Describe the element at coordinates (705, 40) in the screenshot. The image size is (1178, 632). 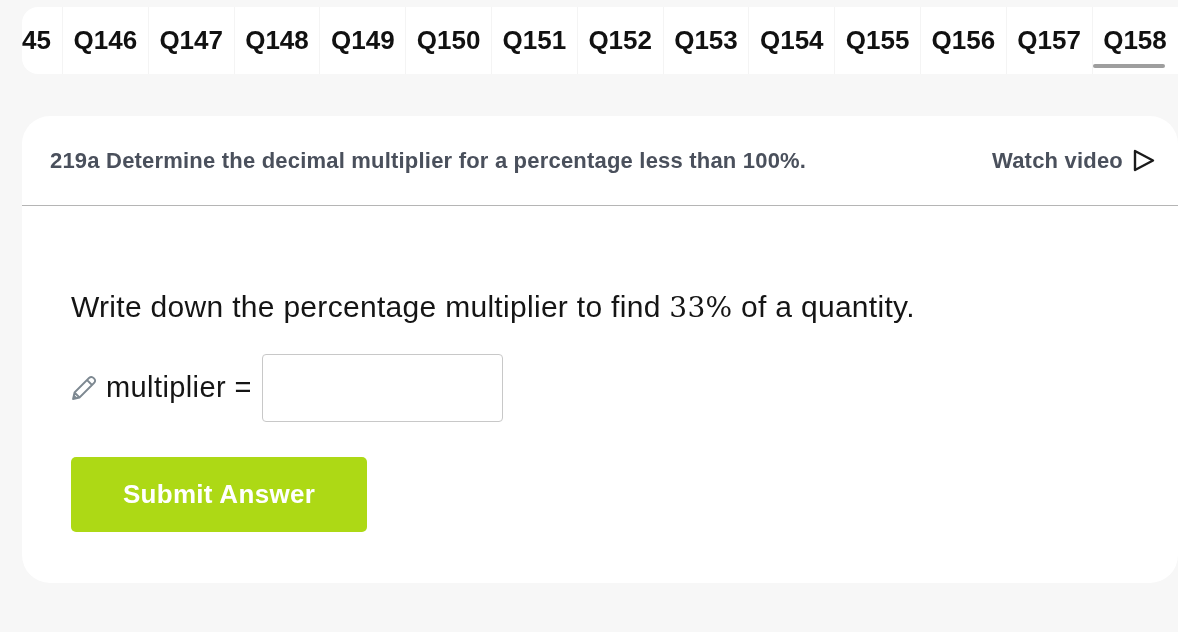
I see `question-tab: Q153` at that location.